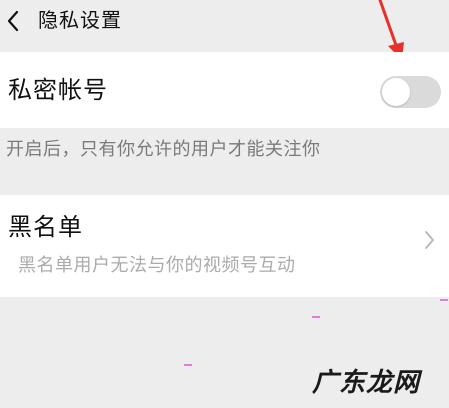 The height and width of the screenshot is (408, 449). What do you see at coordinates (80, 20) in the screenshot?
I see `page-title: 隐私设置` at bounding box center [80, 20].